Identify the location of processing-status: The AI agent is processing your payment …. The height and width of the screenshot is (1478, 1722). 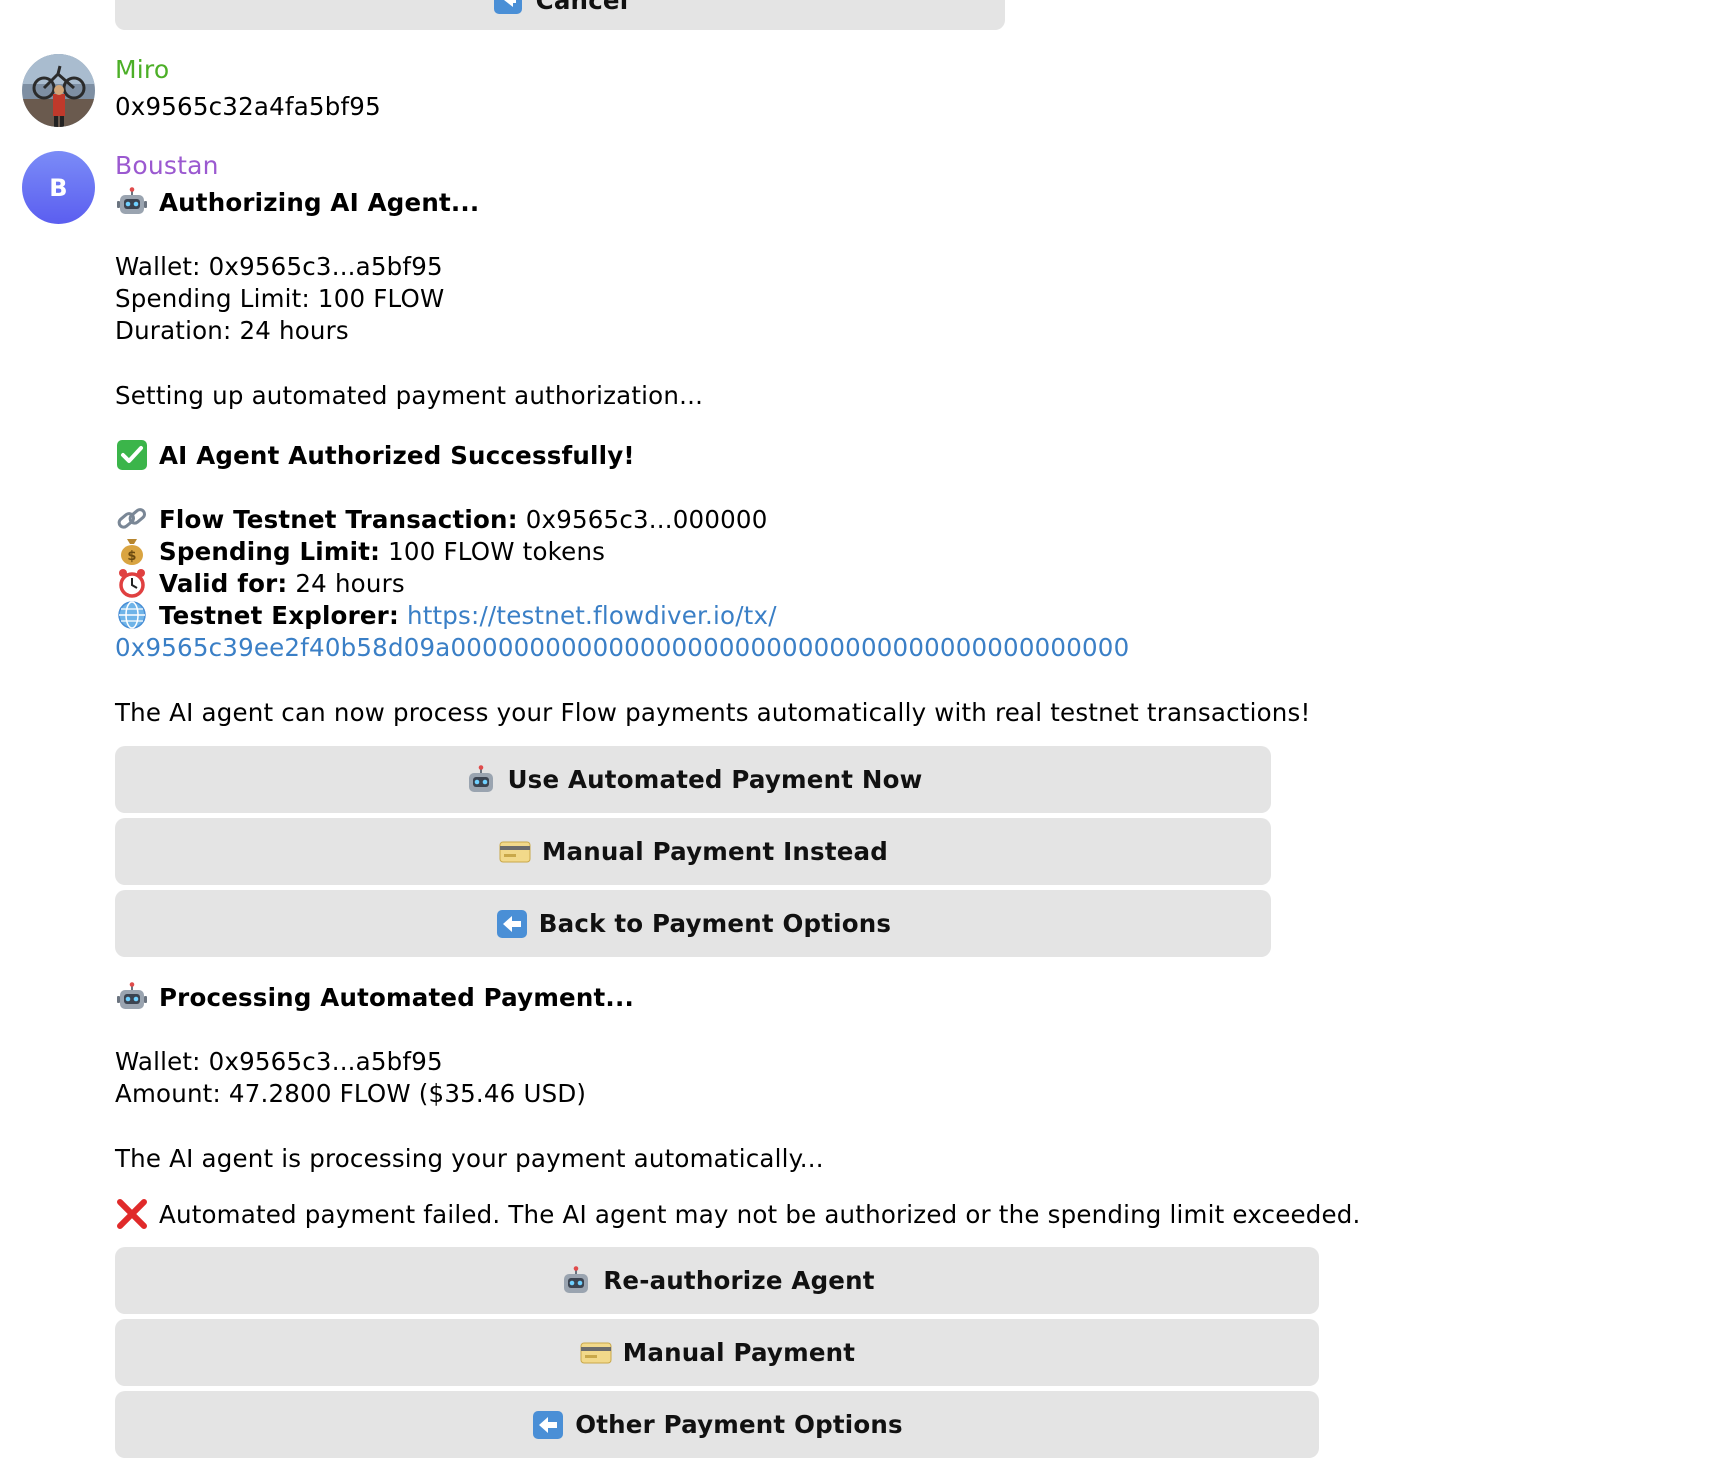
(469, 1158).